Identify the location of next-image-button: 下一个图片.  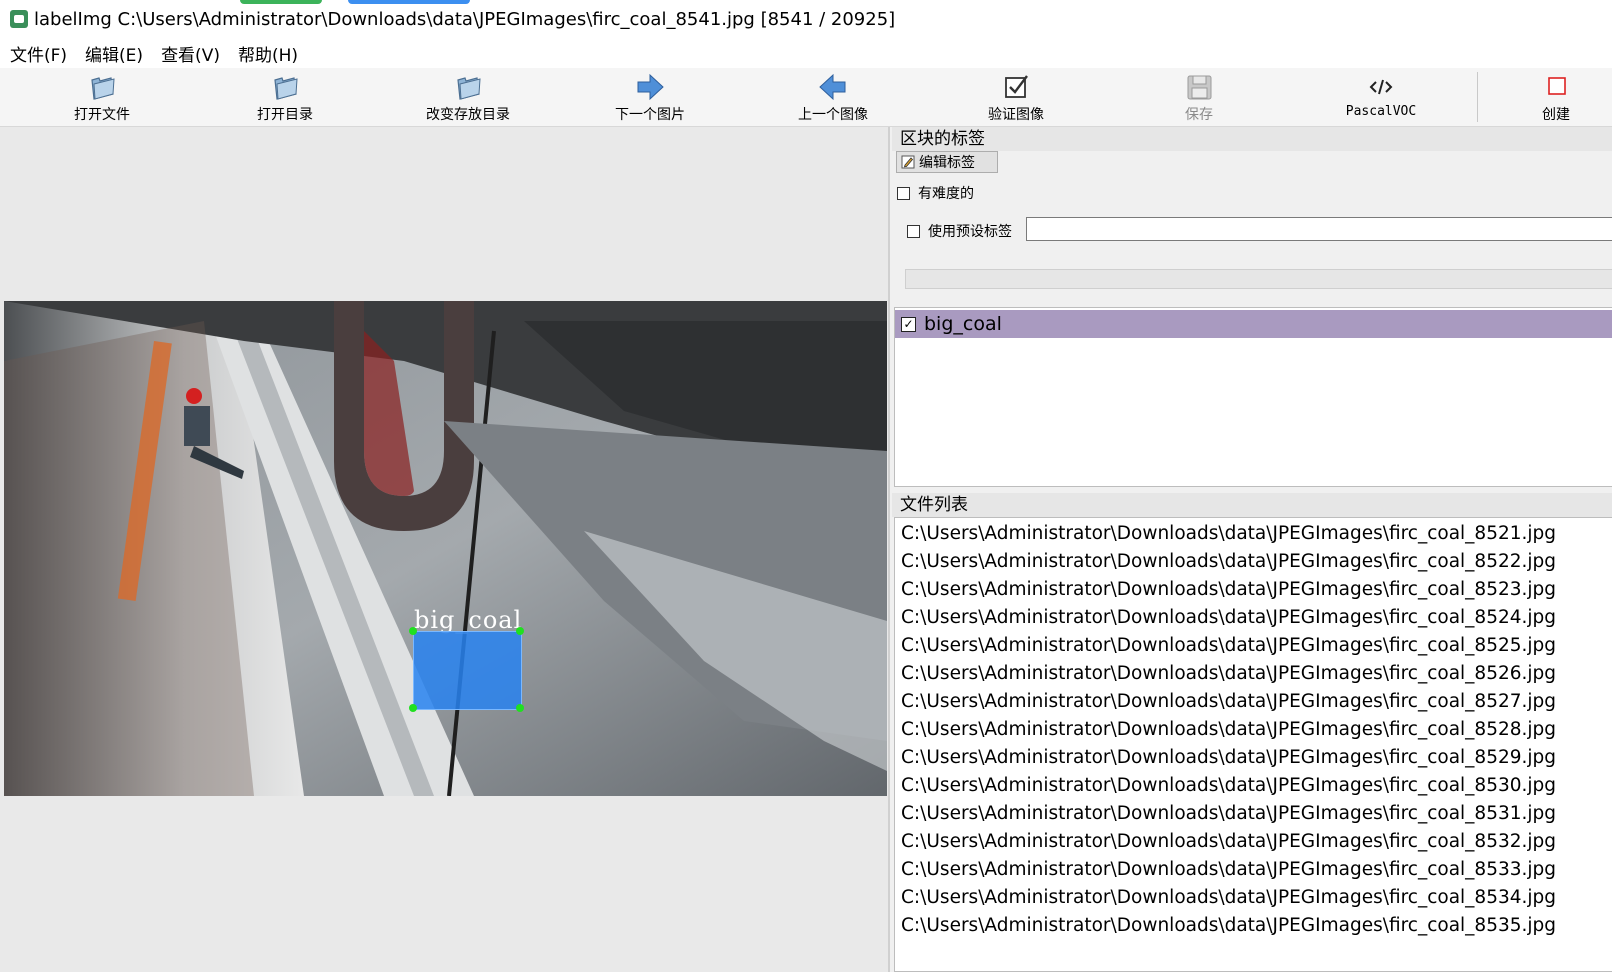
(650, 97).